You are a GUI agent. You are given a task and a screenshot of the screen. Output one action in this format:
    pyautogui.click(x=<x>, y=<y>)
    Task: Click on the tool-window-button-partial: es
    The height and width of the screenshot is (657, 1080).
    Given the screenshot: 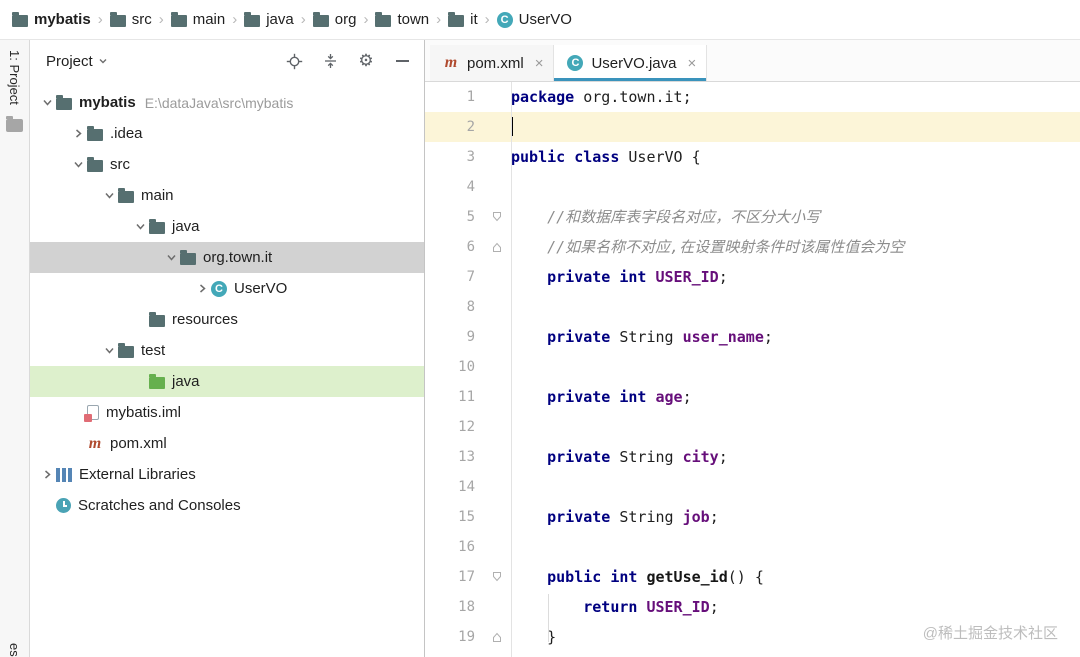 What is the action you would take?
    pyautogui.click(x=14, y=650)
    